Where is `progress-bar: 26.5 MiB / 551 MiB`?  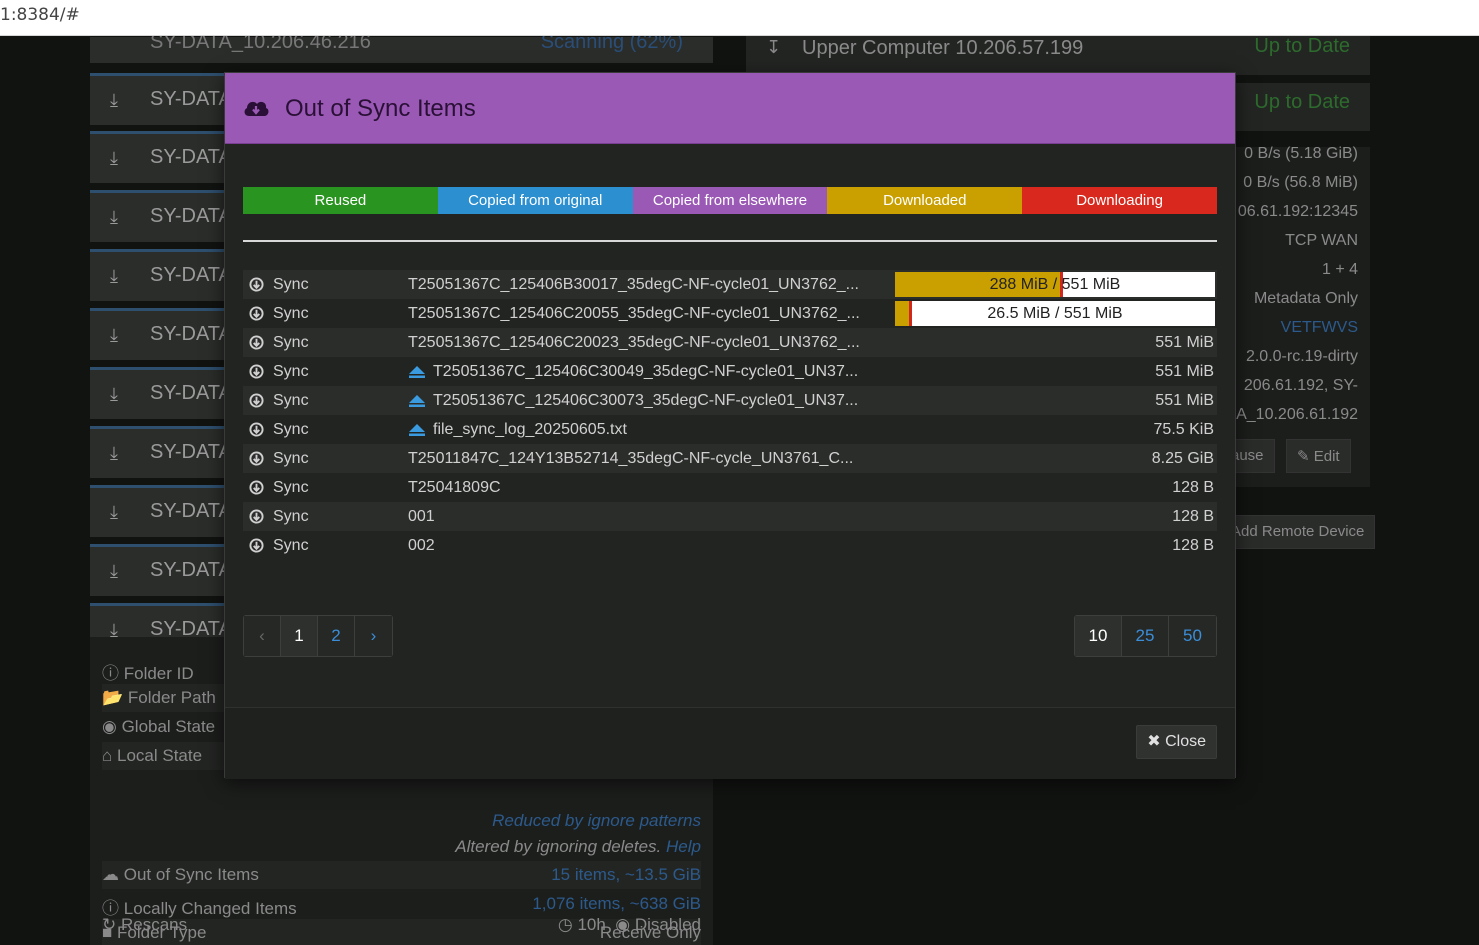 progress-bar: 26.5 MiB / 551 MiB is located at coordinates (1055, 313).